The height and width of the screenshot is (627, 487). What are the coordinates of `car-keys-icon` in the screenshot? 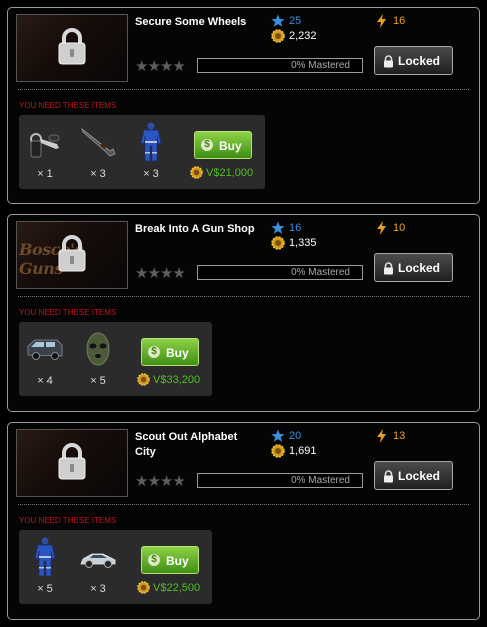 It's located at (45, 142).